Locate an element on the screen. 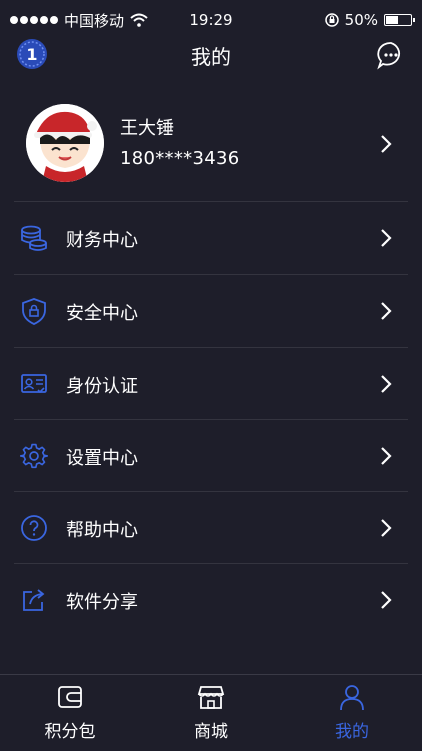  gear-icon is located at coordinates (34, 456).